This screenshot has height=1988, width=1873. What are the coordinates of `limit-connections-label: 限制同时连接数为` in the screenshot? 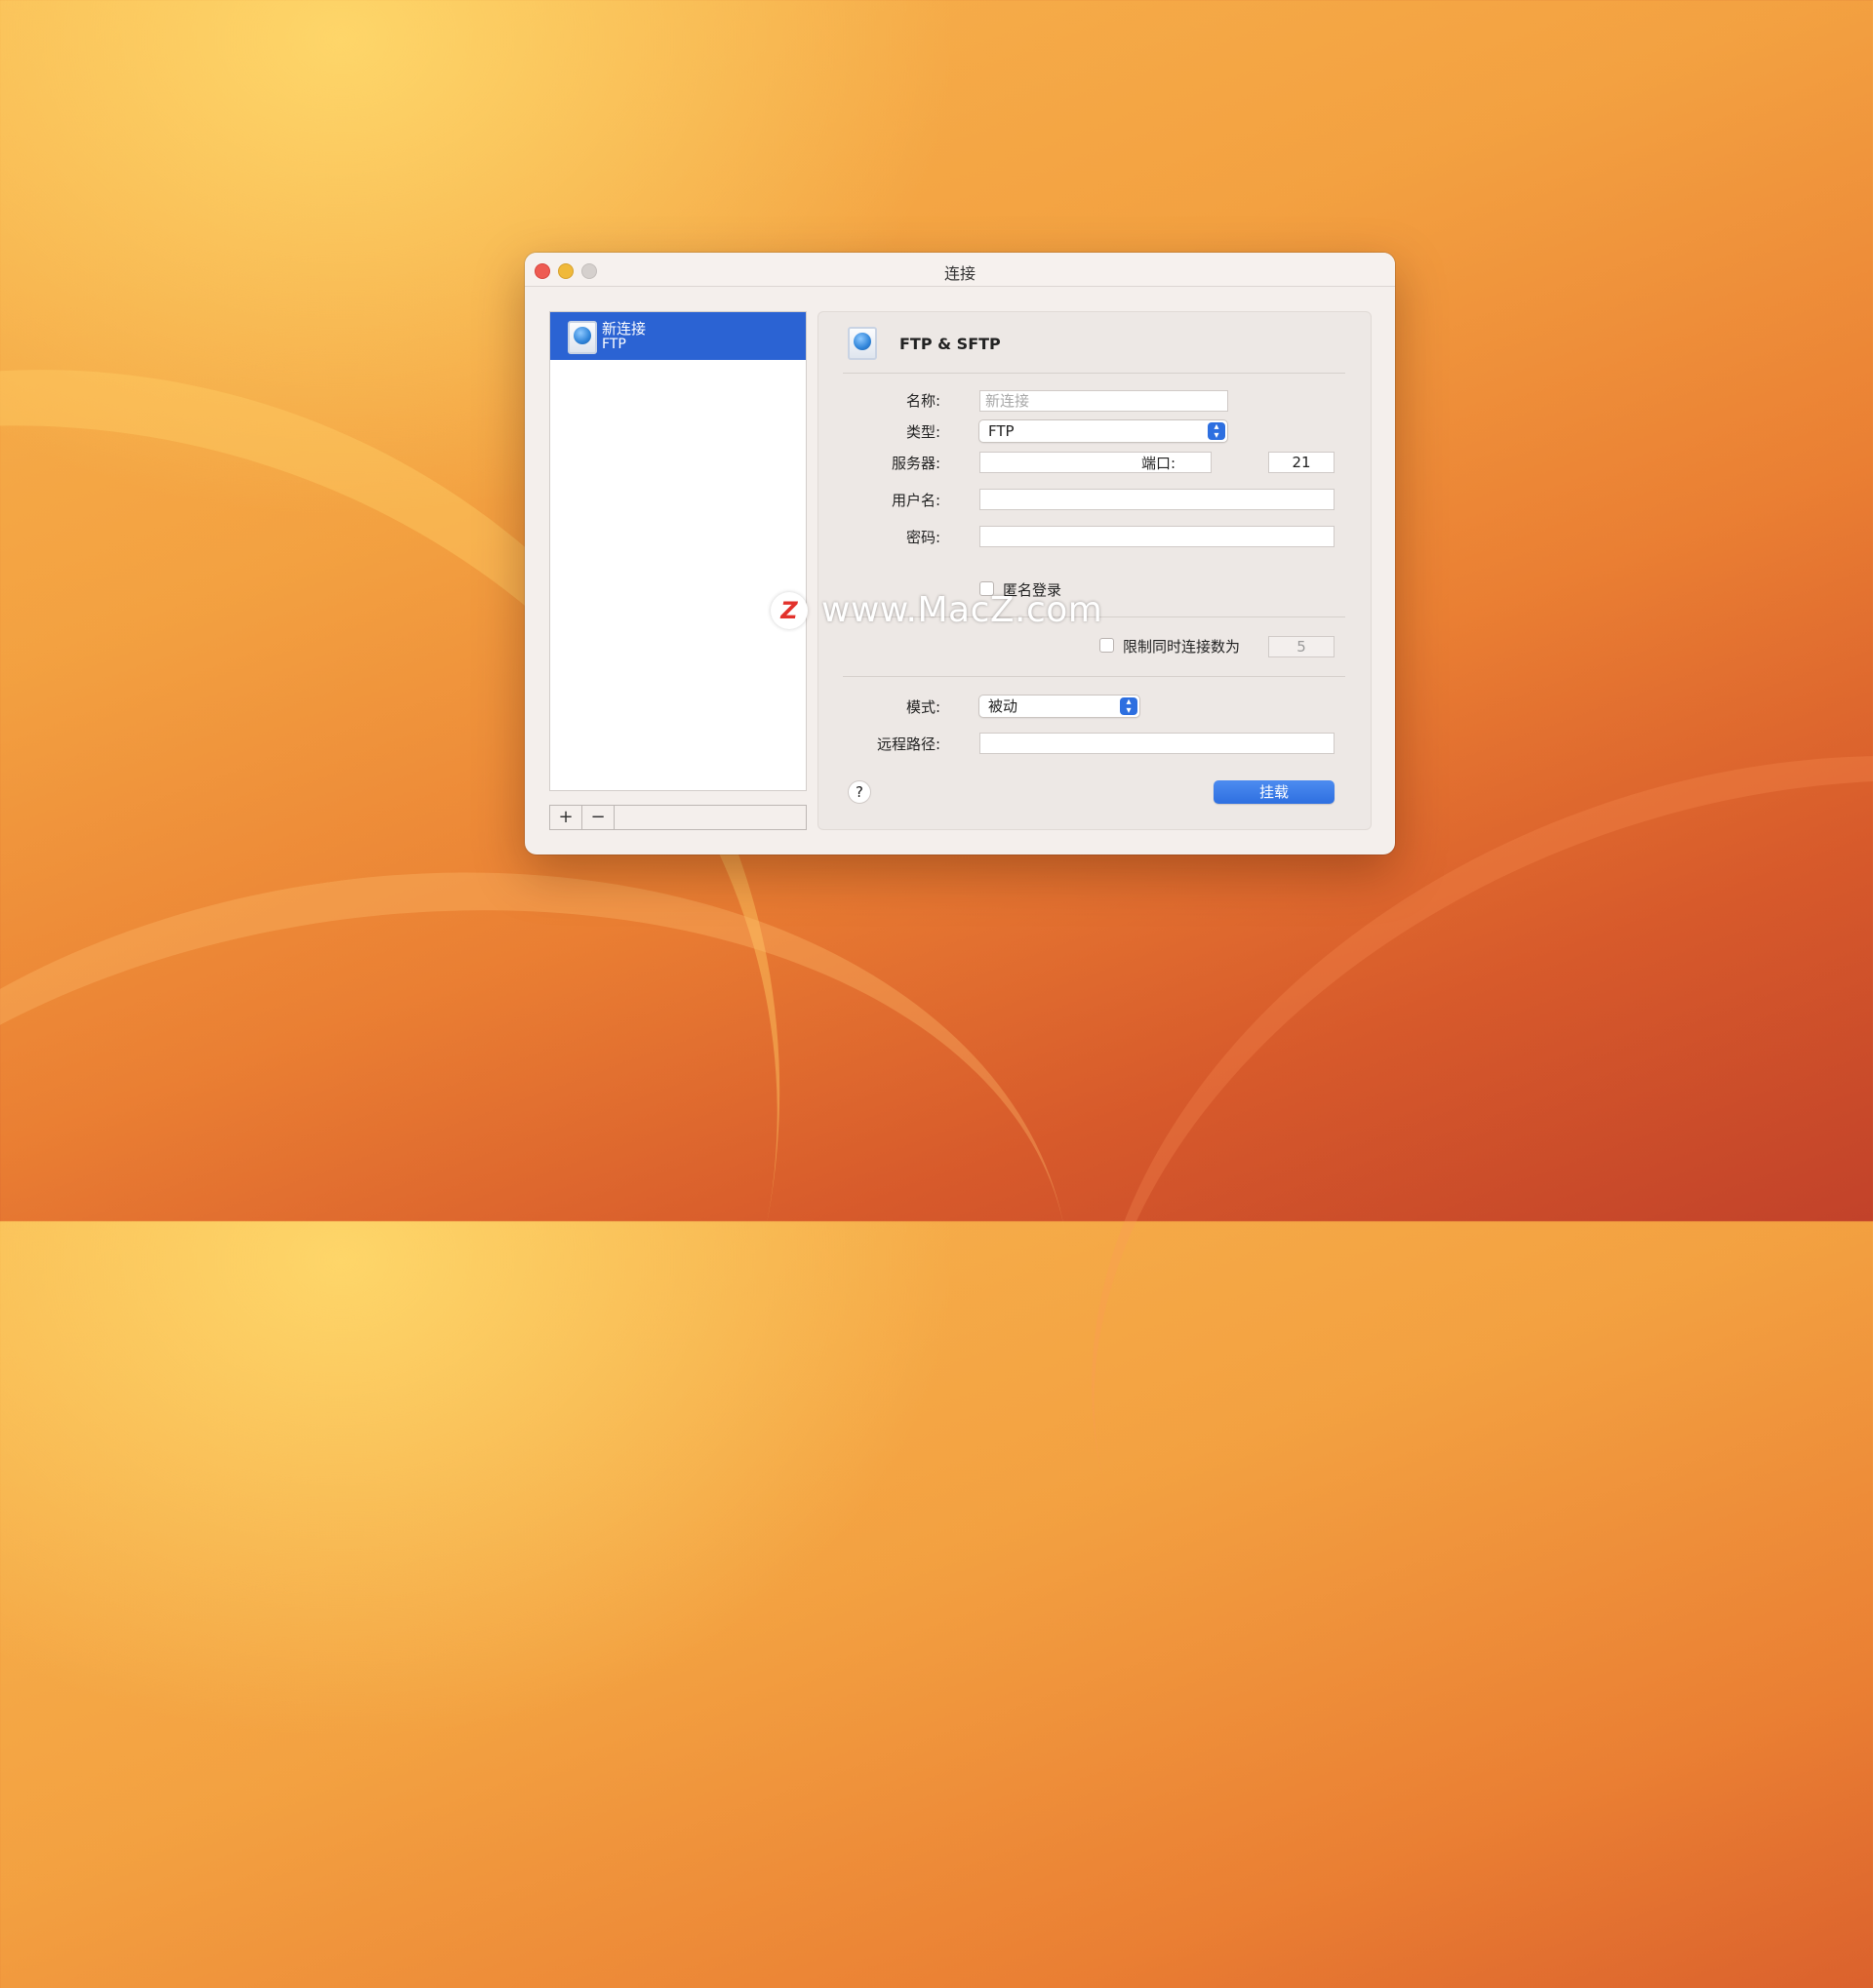 It's located at (1182, 647).